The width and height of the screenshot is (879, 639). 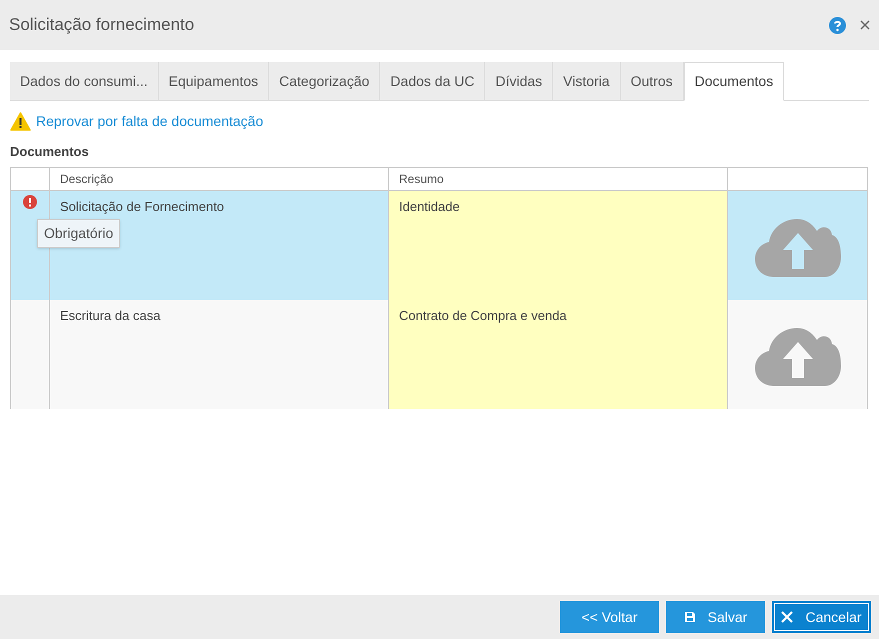 What do you see at coordinates (715, 617) in the screenshot?
I see `action-button: Salvar` at bounding box center [715, 617].